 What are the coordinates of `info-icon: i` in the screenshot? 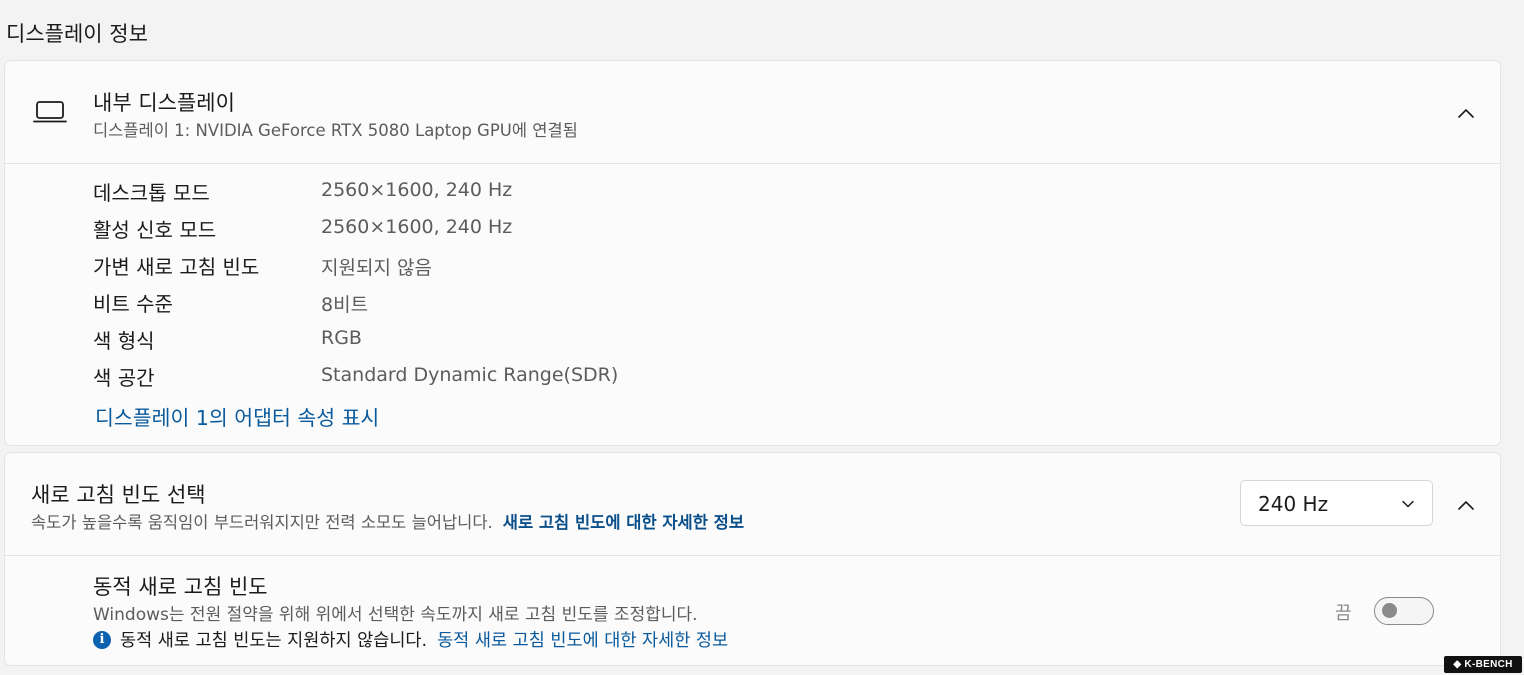 It's located at (102, 639).